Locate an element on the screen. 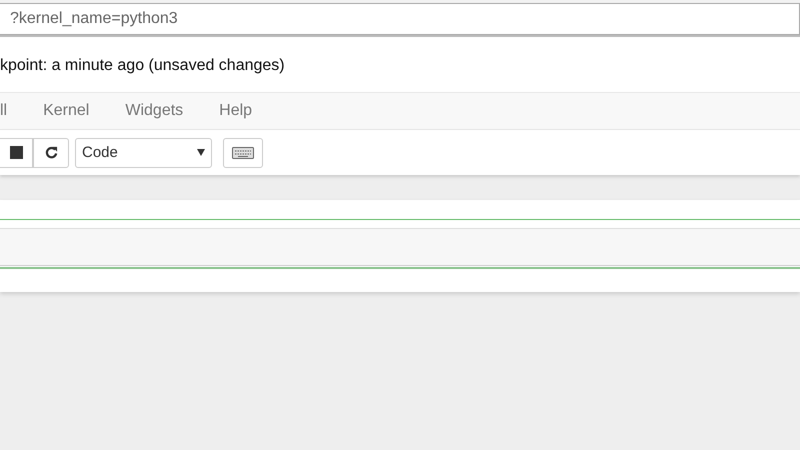  menu-item: ll is located at coordinates (4, 111).